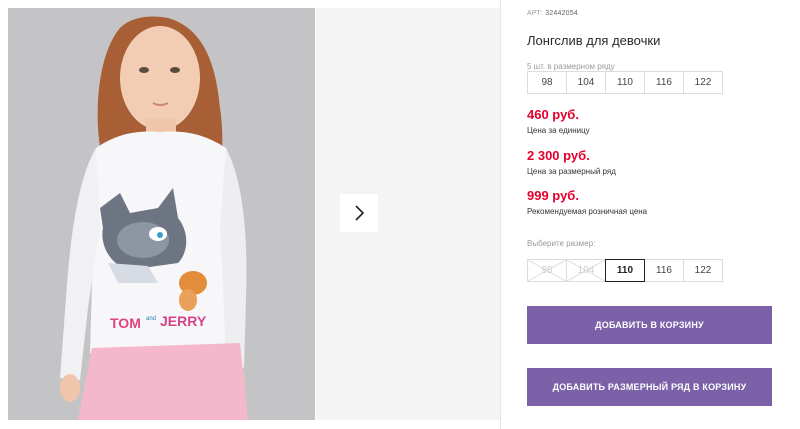 This screenshot has width=800, height=429. What do you see at coordinates (151, 319) in the screenshot?
I see `print-text-and: and` at bounding box center [151, 319].